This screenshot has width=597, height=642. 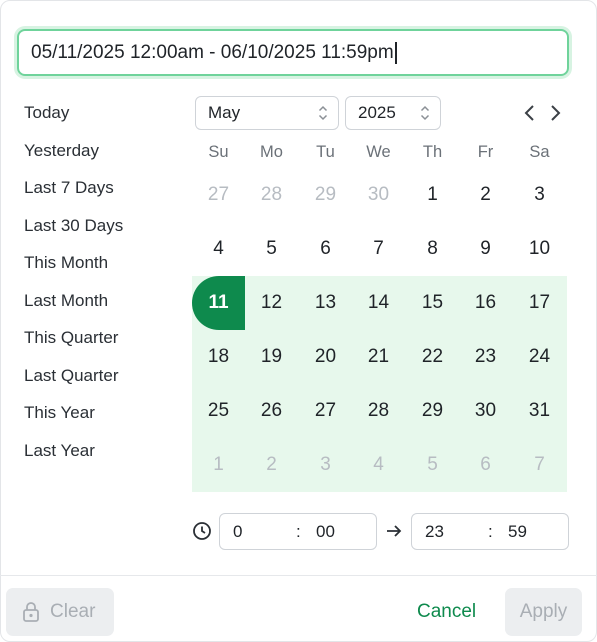 I want to click on end-minute: 59, so click(x=517, y=532).